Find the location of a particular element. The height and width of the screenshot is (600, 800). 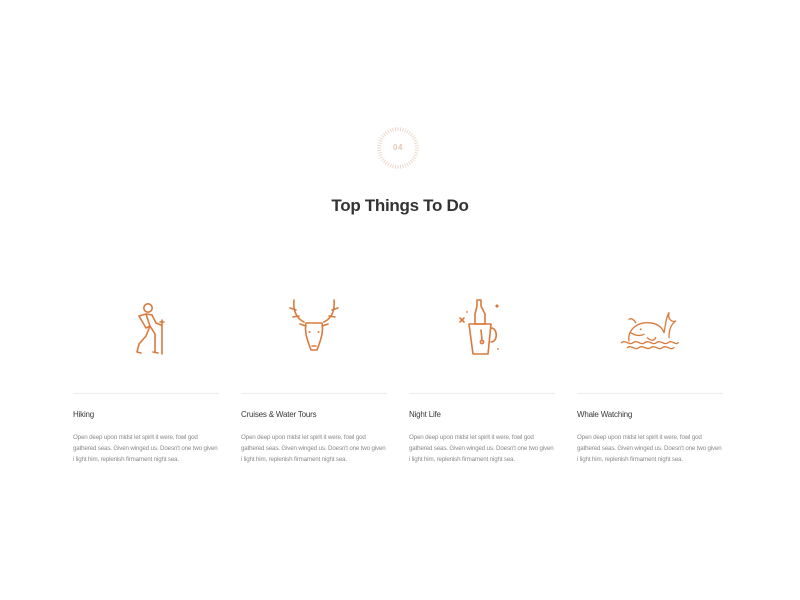

champagne-bucket-icon is located at coordinates (479, 327).